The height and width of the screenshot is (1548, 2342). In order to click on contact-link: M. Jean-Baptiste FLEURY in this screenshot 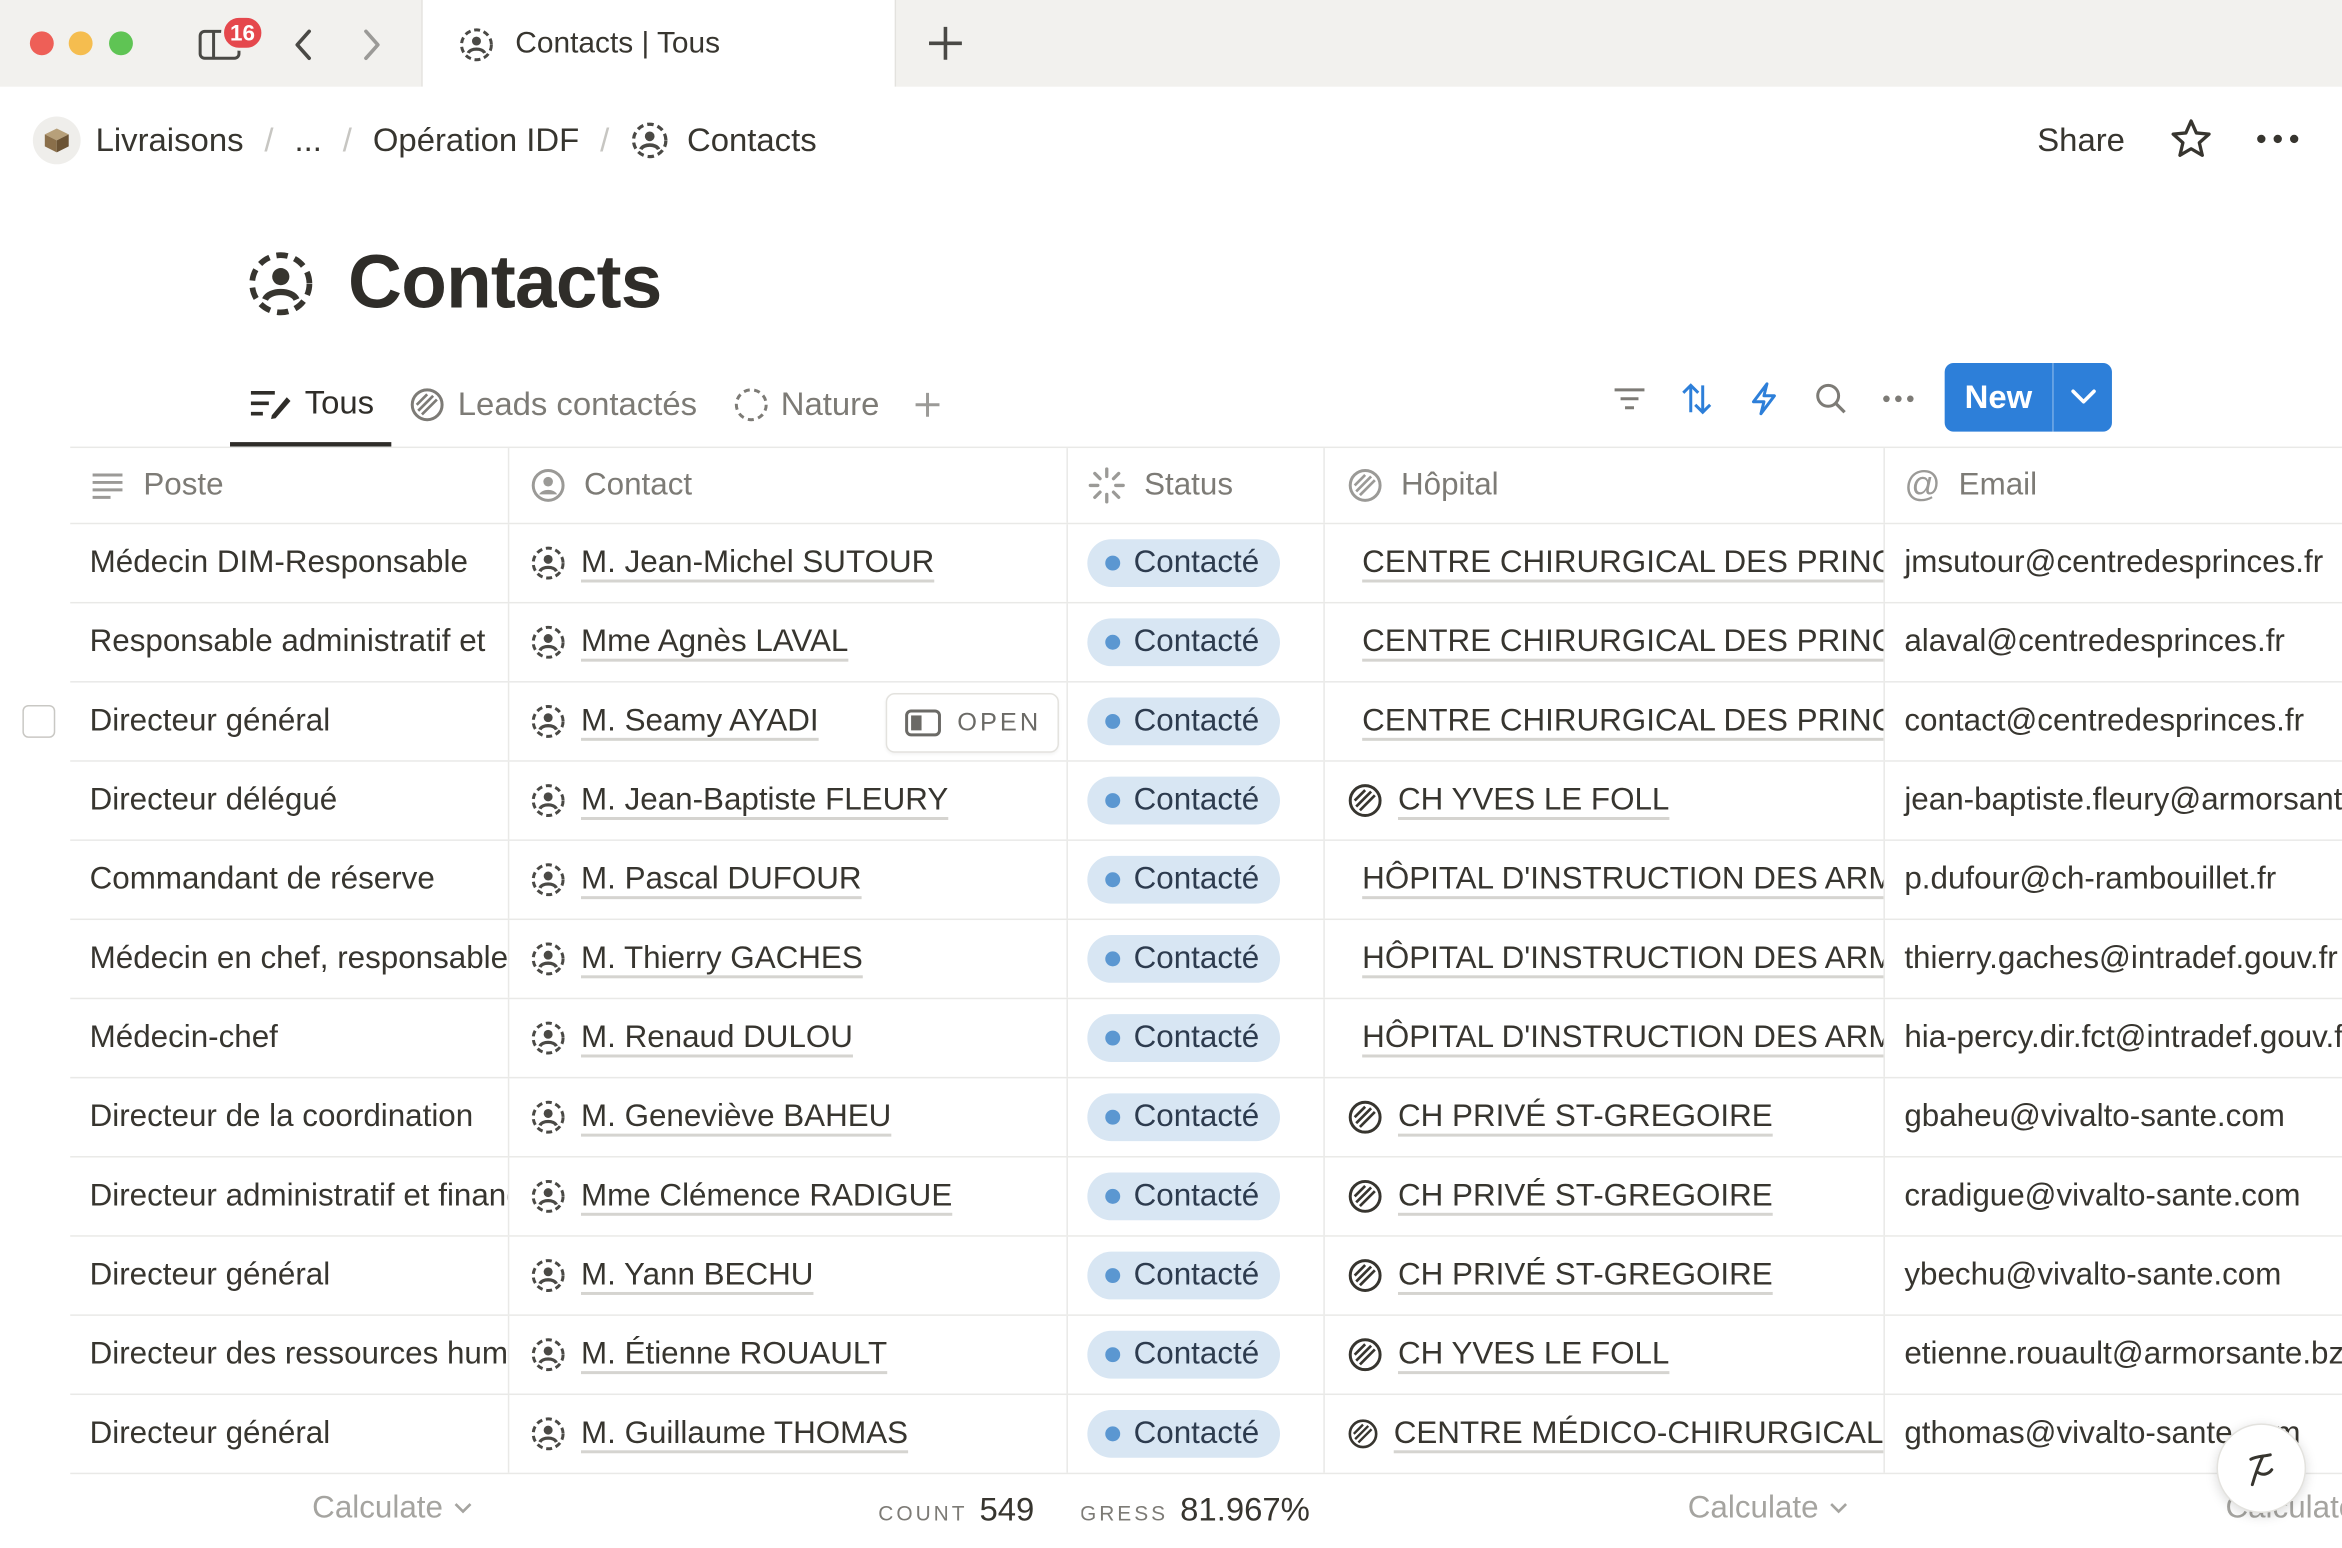, I will do `click(764, 801)`.